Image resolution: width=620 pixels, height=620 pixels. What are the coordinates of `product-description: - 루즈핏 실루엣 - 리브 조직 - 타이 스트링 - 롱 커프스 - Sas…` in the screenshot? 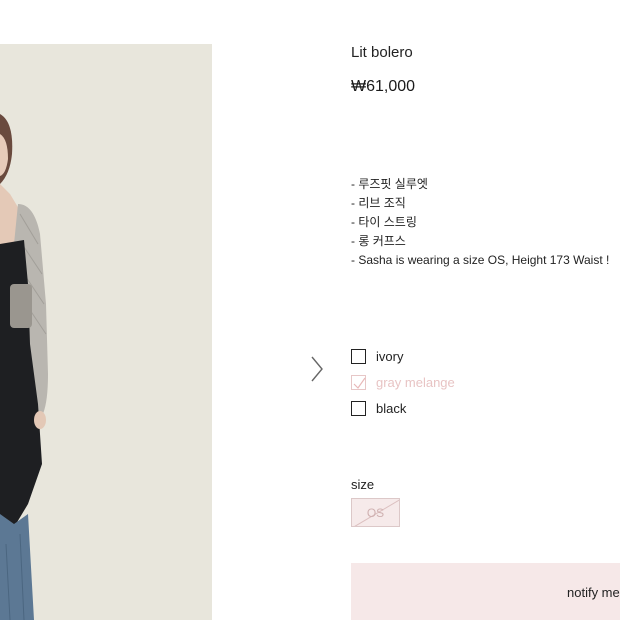 It's located at (480, 222).